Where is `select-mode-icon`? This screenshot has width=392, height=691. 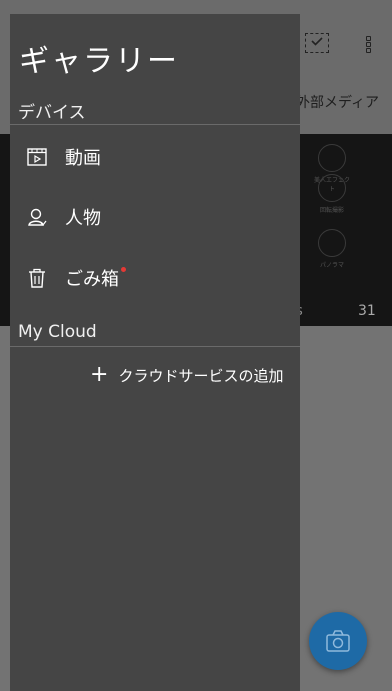
select-mode-icon is located at coordinates (317, 43).